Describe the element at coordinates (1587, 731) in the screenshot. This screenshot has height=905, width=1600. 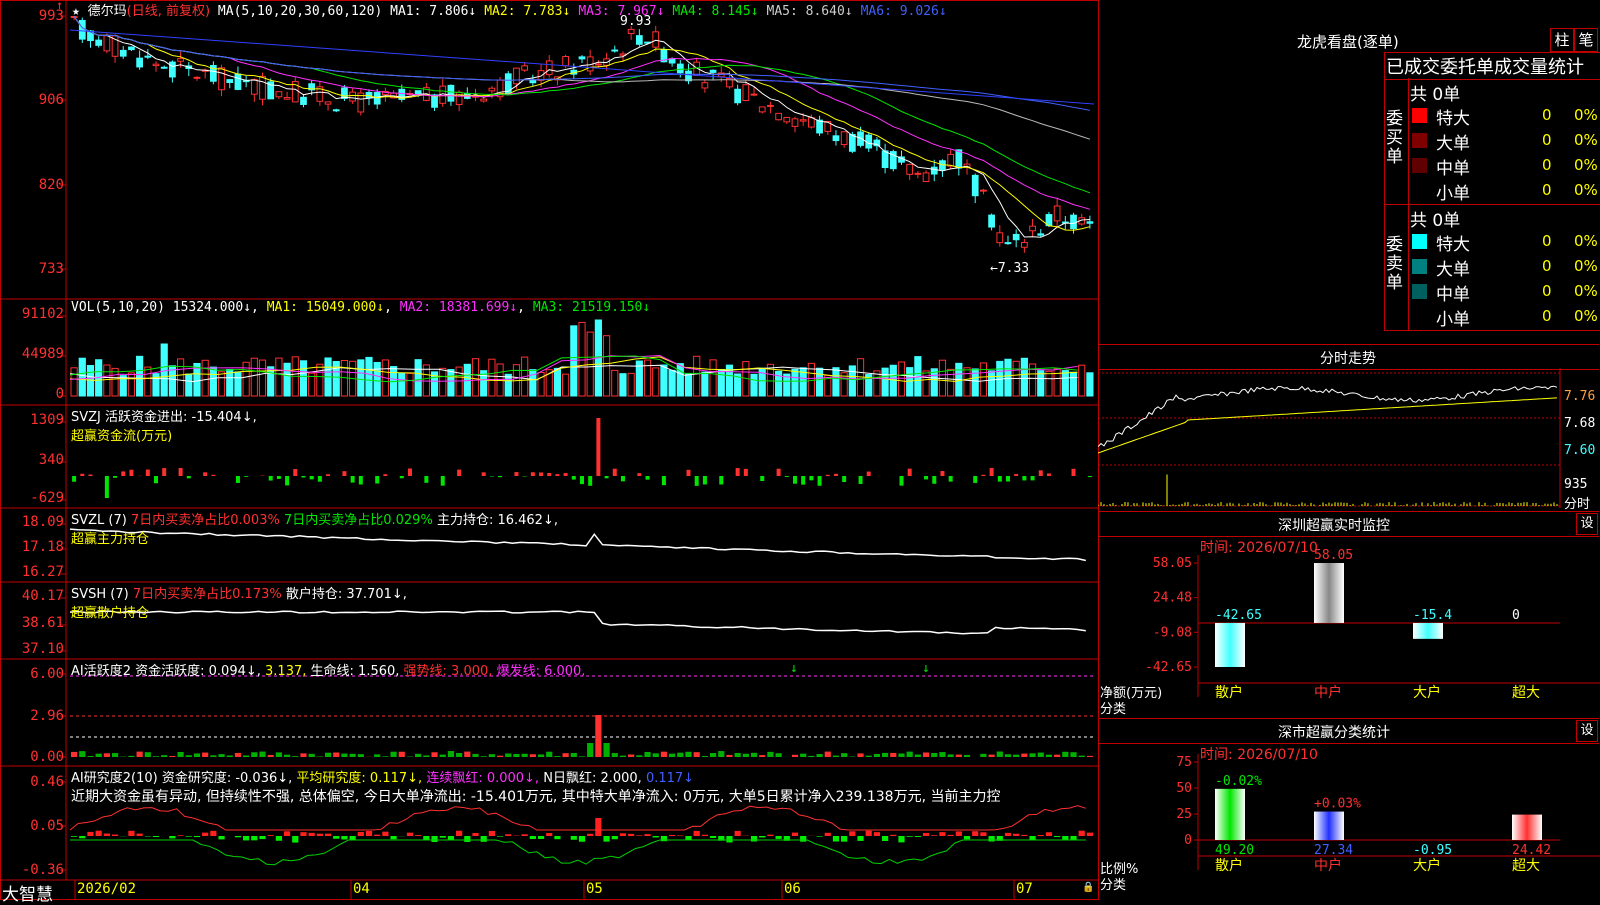
I see `class-settings-button: 设` at that location.